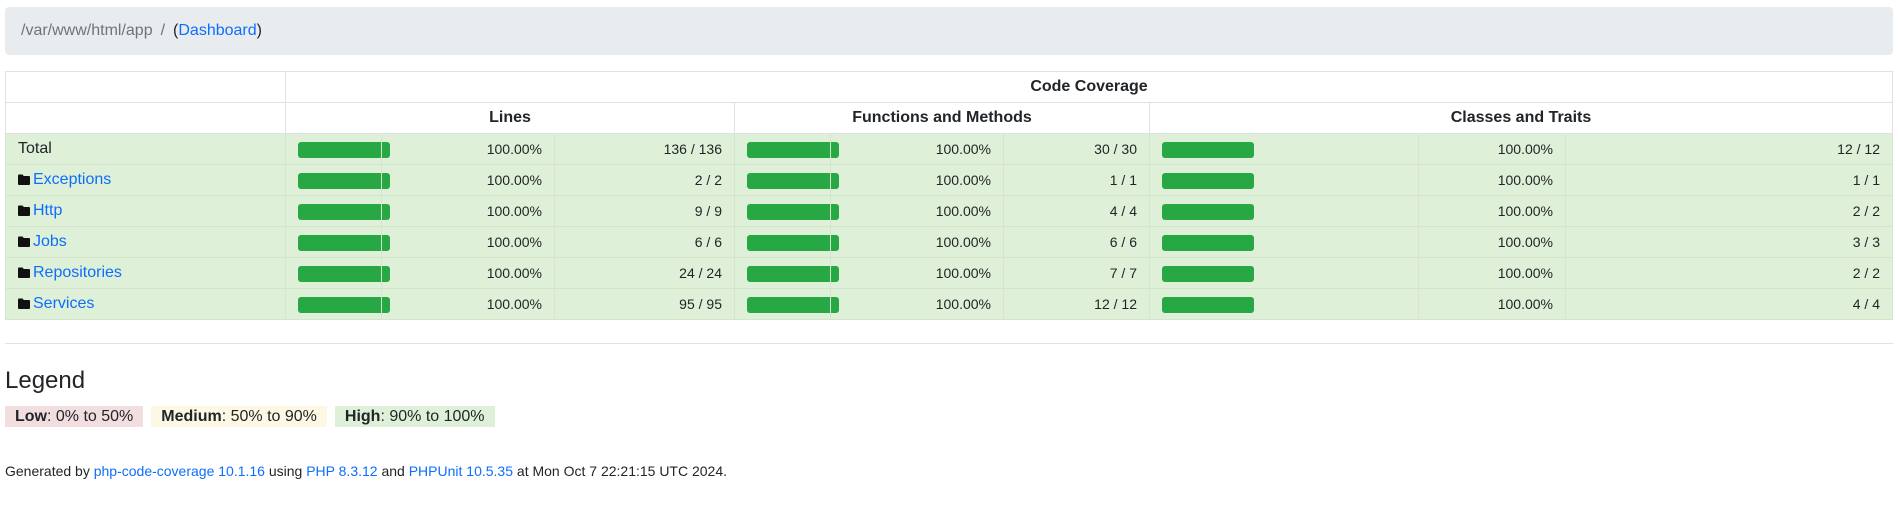  Describe the element at coordinates (644, 180) in the screenshot. I see `lines-count: 2 / 2` at that location.